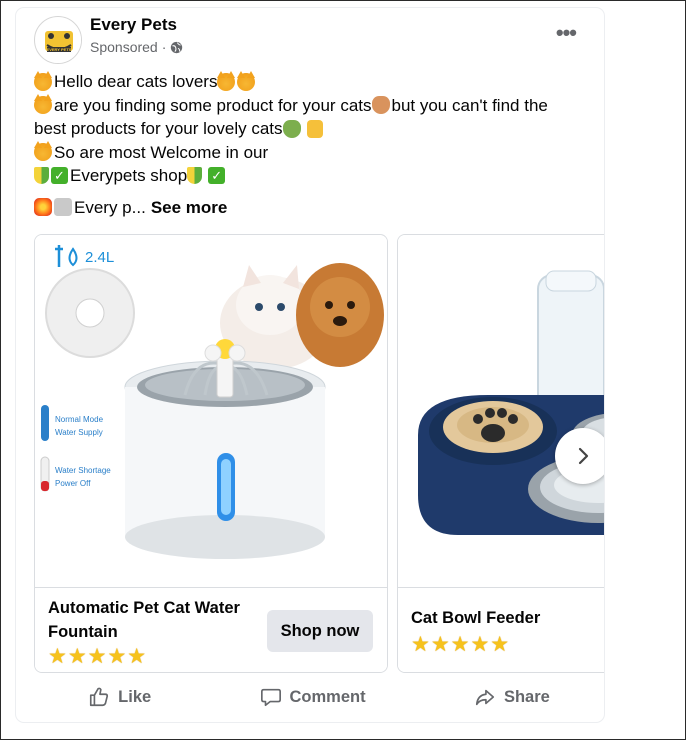 This screenshot has width=686, height=740. I want to click on chevron-right-icon, so click(583, 456).